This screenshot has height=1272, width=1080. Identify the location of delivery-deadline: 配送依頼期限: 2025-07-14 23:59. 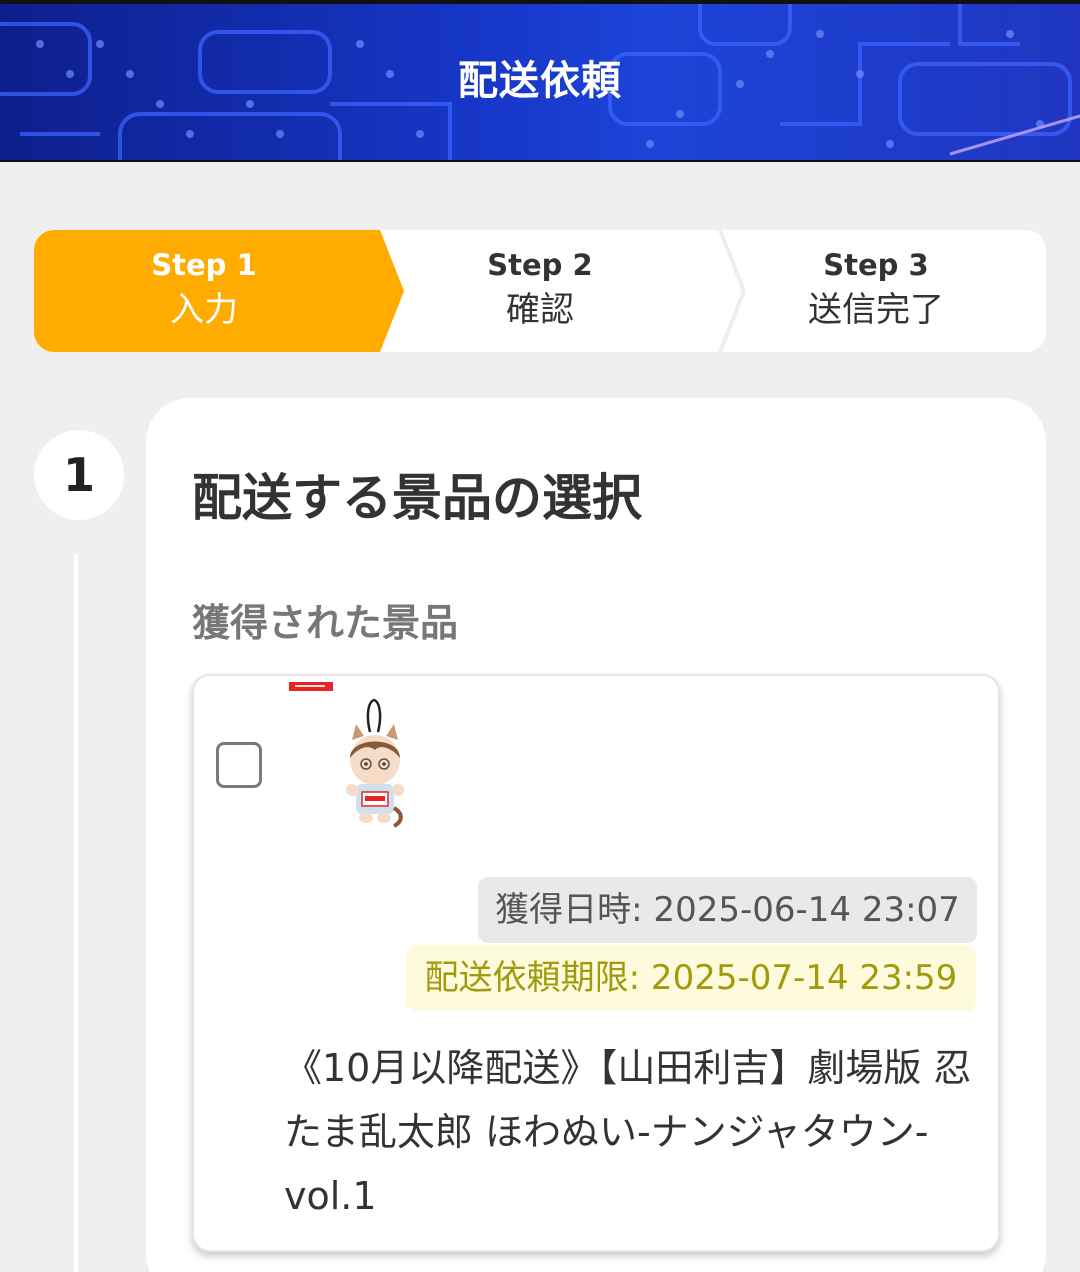
(691, 978).